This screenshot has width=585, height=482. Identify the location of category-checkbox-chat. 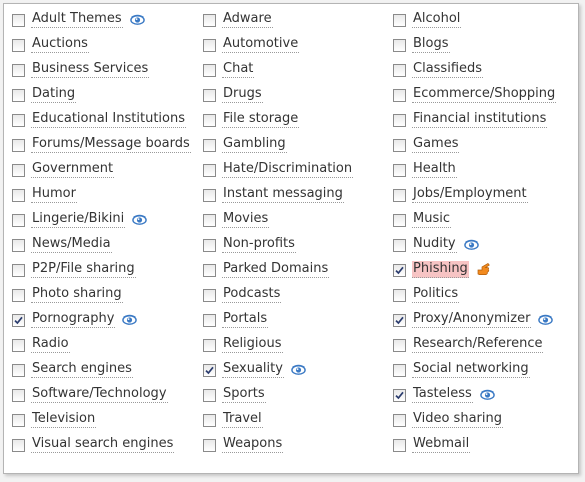
(209, 70).